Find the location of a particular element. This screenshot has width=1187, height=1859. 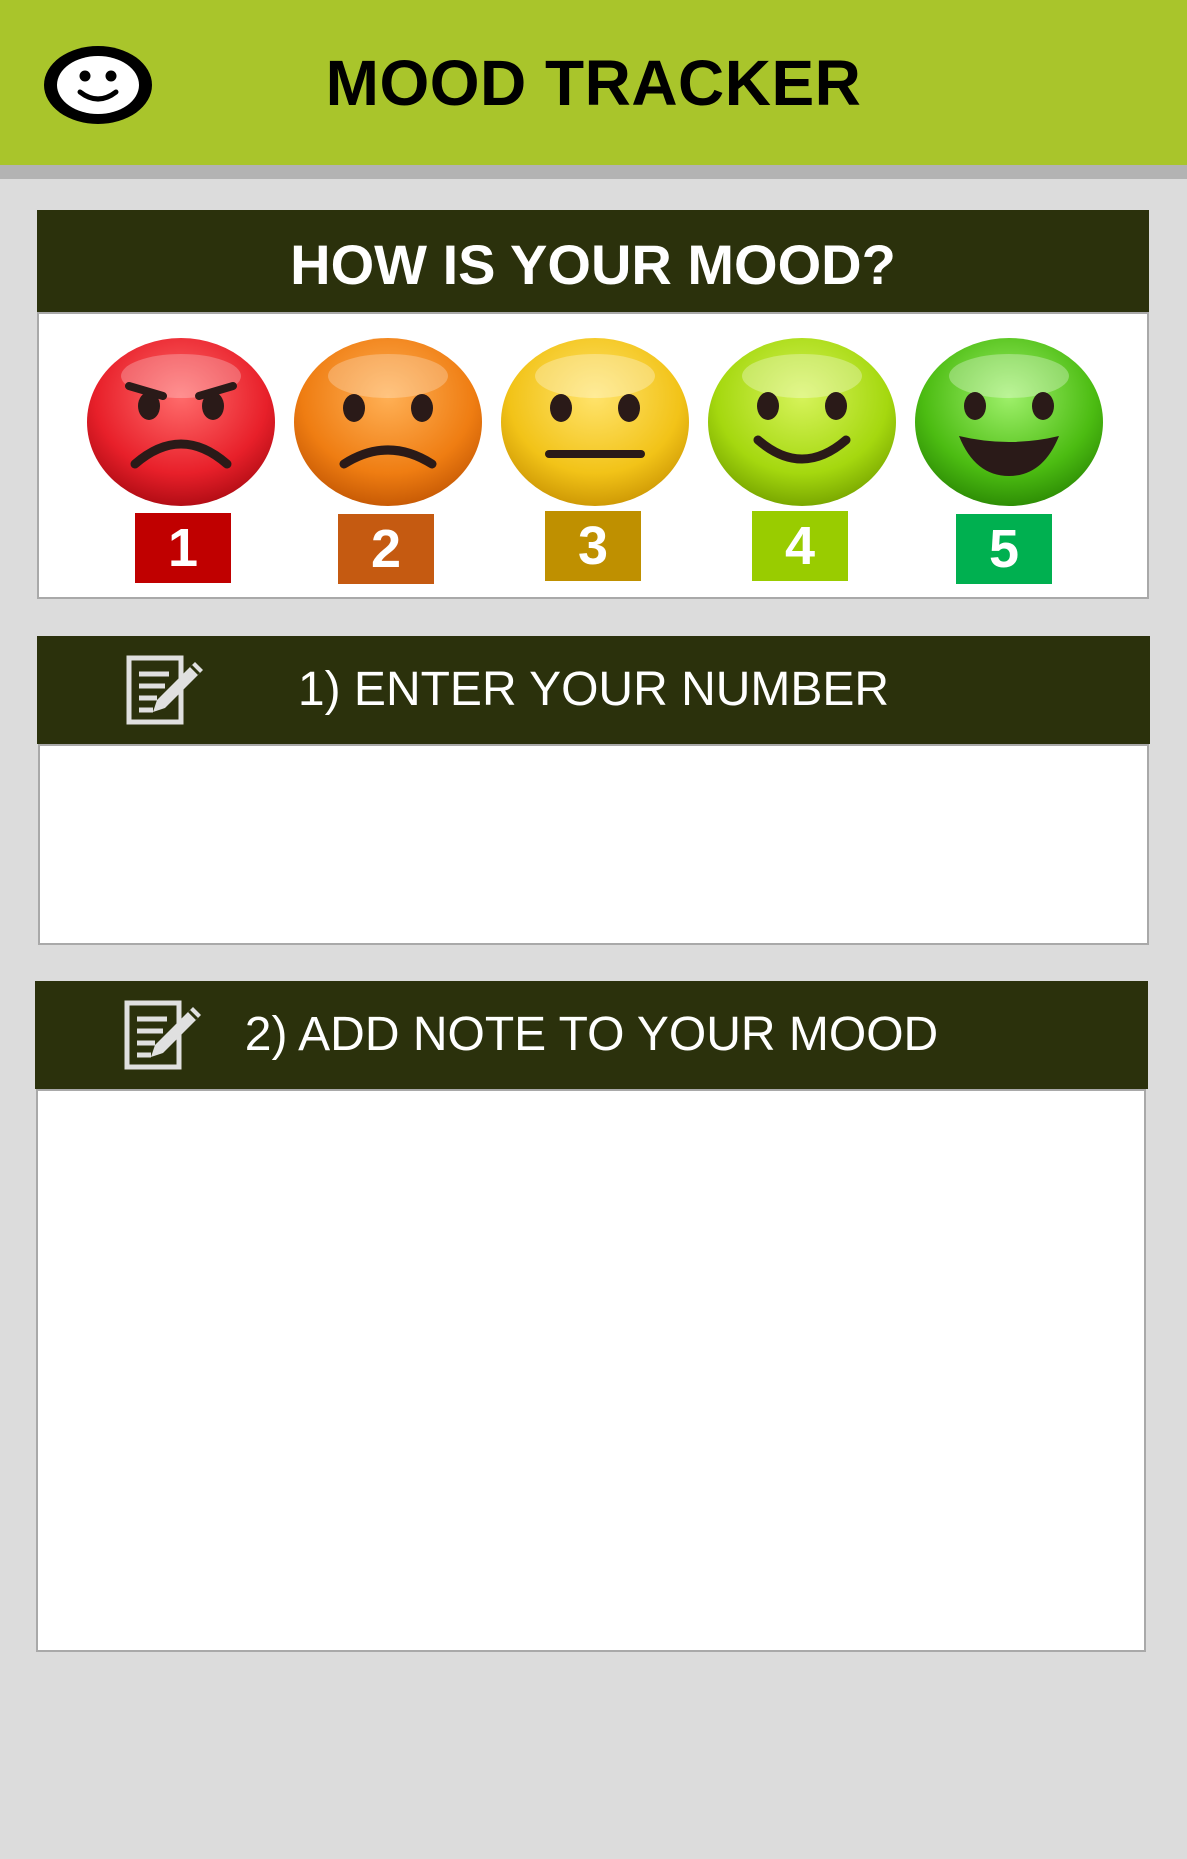

mood-level-2-value: 2 is located at coordinates (386, 549).